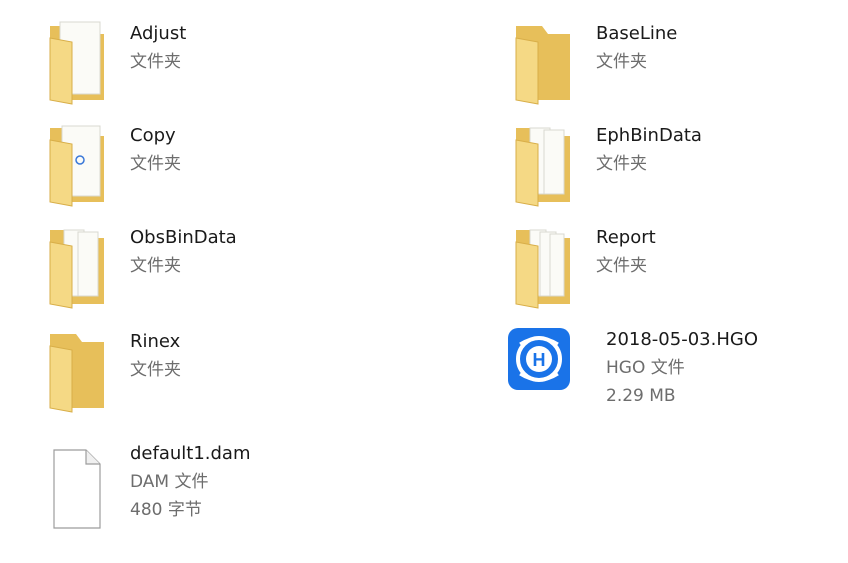  I want to click on folder-item-obsbindata: ObsBinData 文件夹, so click(139, 272).